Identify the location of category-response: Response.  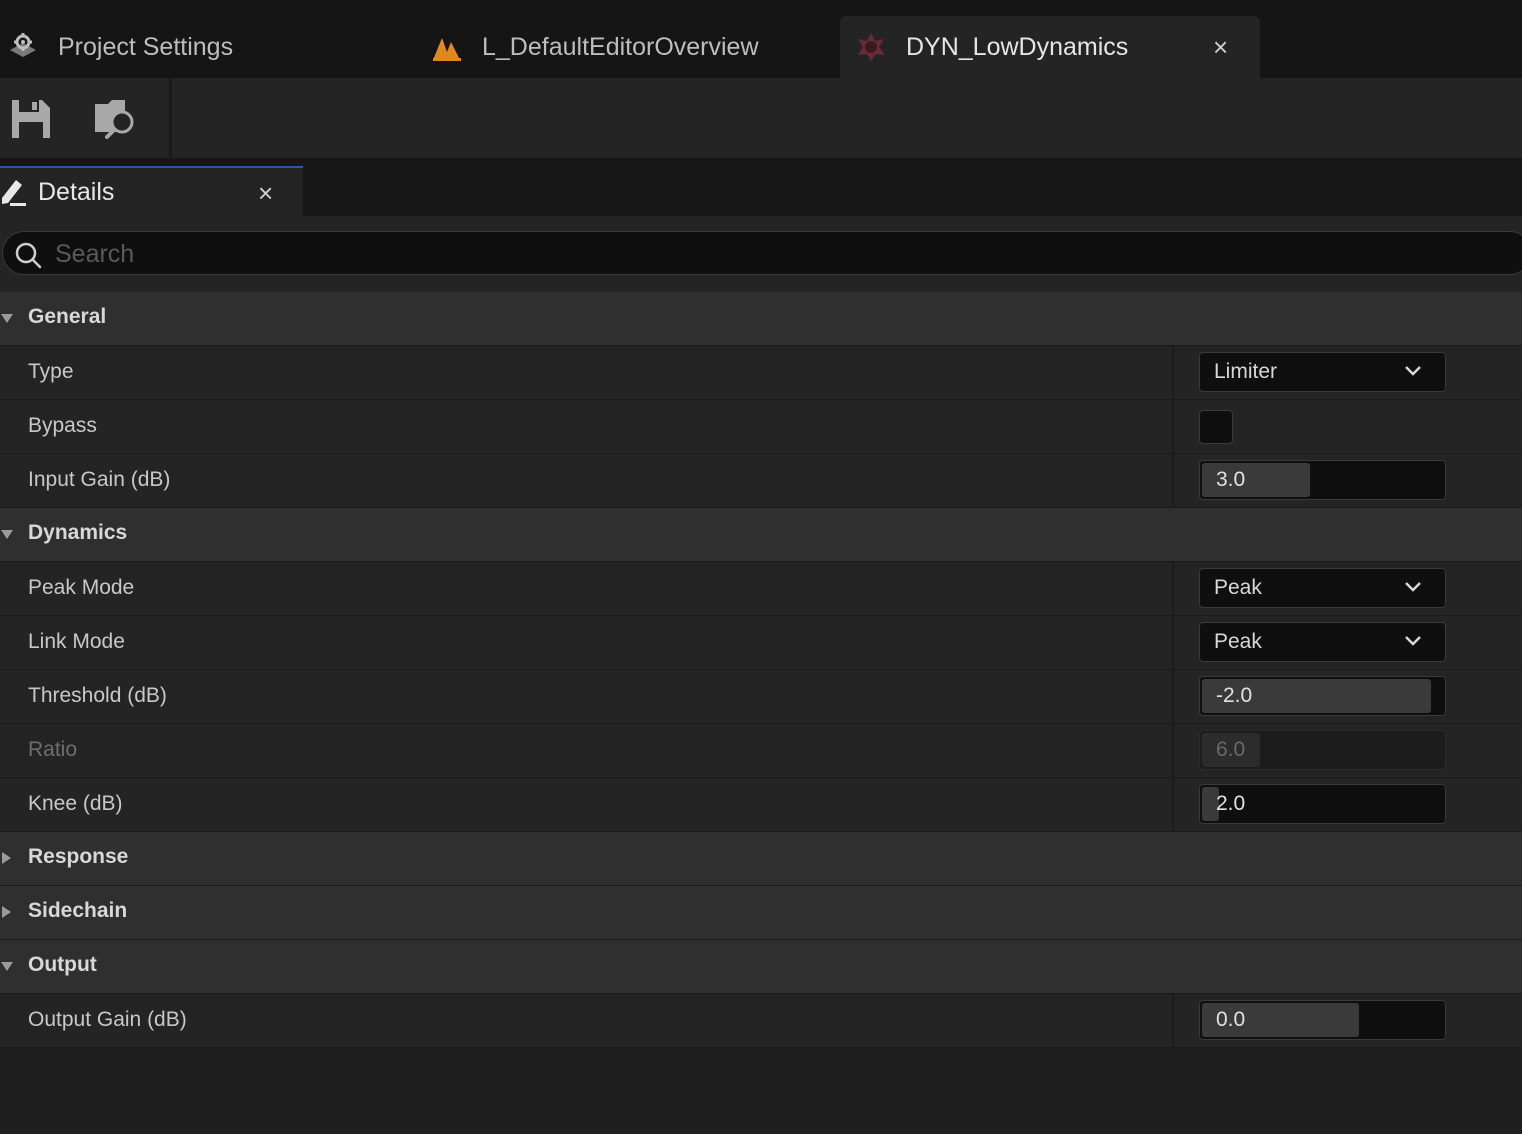
(761, 859).